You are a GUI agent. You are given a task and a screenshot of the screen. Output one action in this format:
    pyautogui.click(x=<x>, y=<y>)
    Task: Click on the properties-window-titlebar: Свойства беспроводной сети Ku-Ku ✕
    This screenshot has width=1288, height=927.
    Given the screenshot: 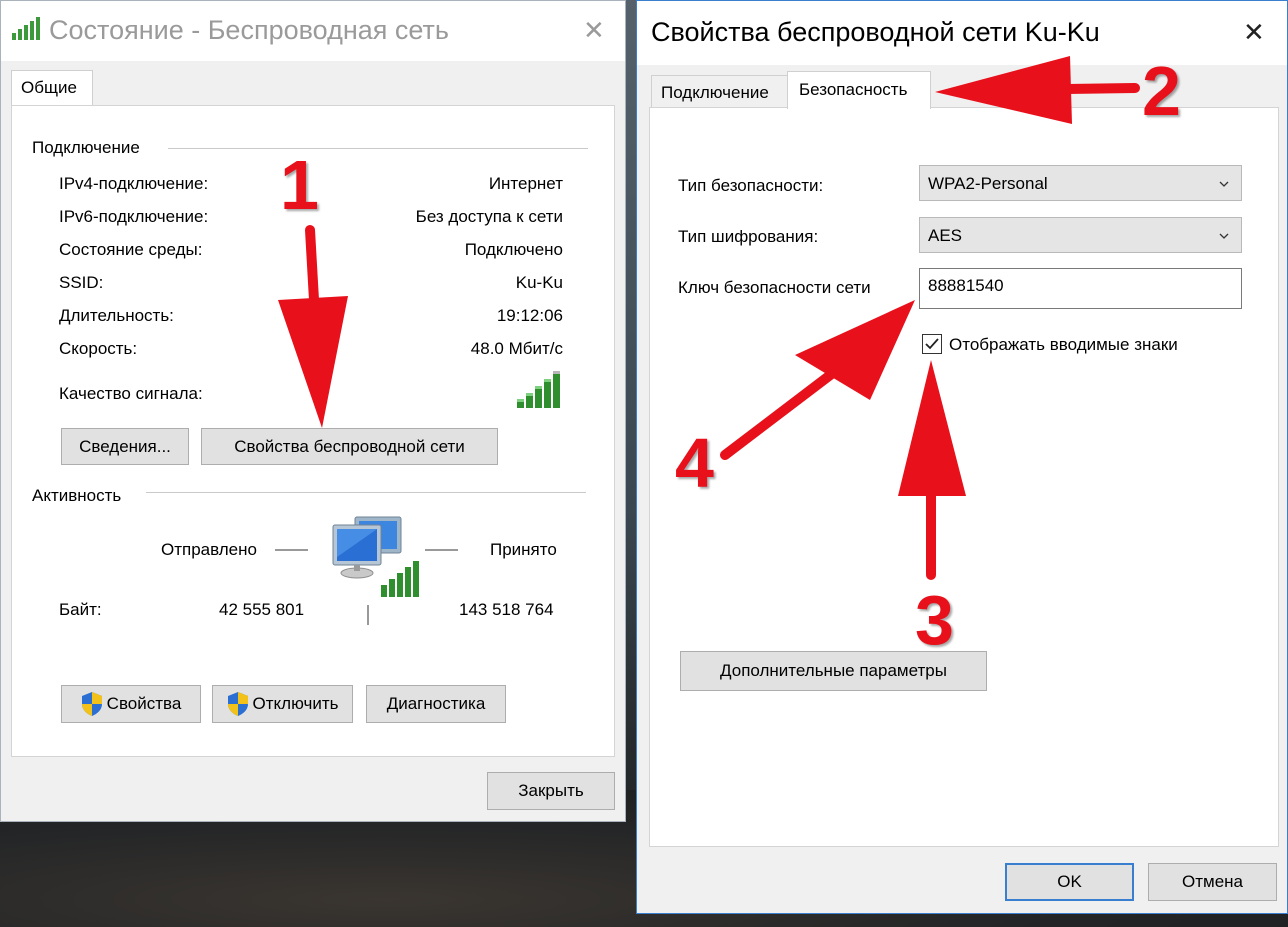 What is the action you would take?
    pyautogui.click(x=962, y=33)
    